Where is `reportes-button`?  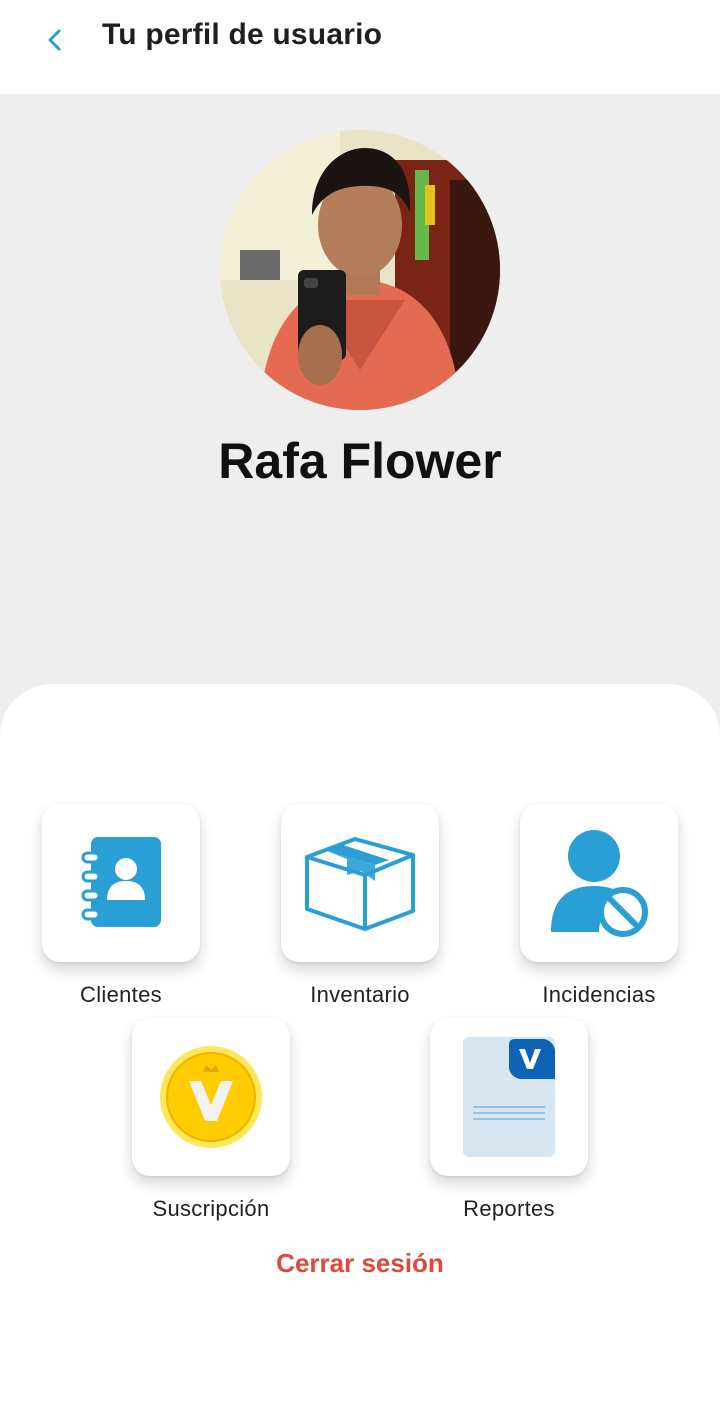
reportes-button is located at coordinates (509, 1097).